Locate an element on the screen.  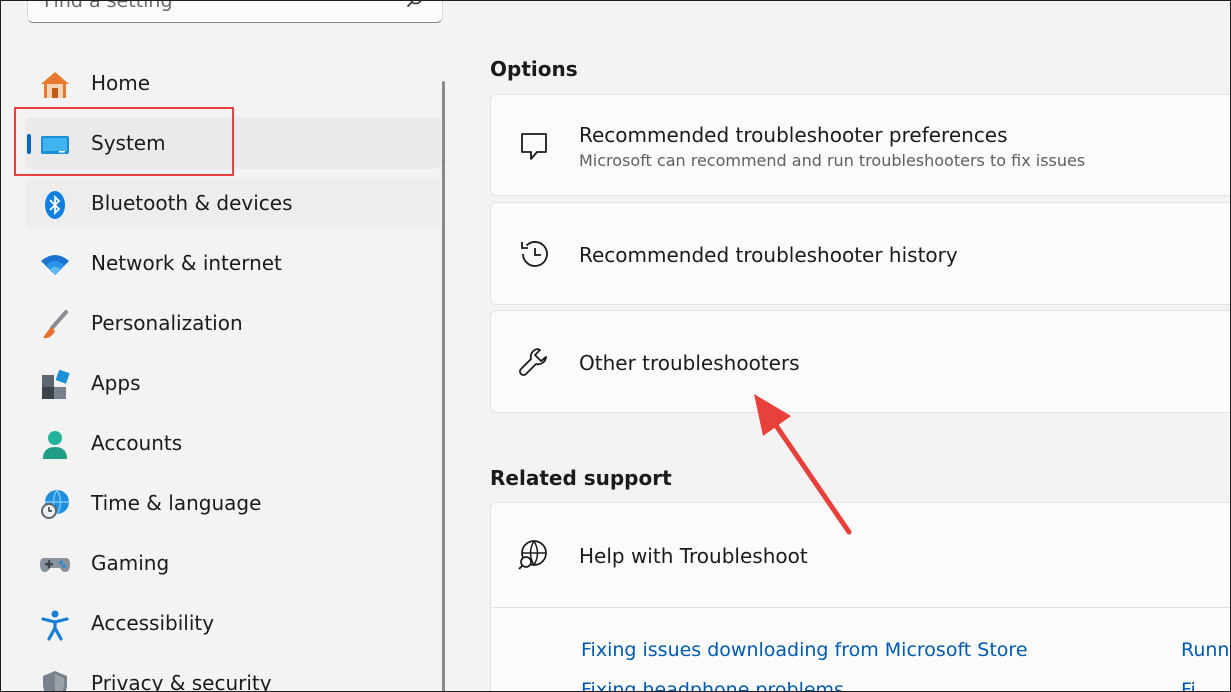
brush-icon is located at coordinates (54, 324).